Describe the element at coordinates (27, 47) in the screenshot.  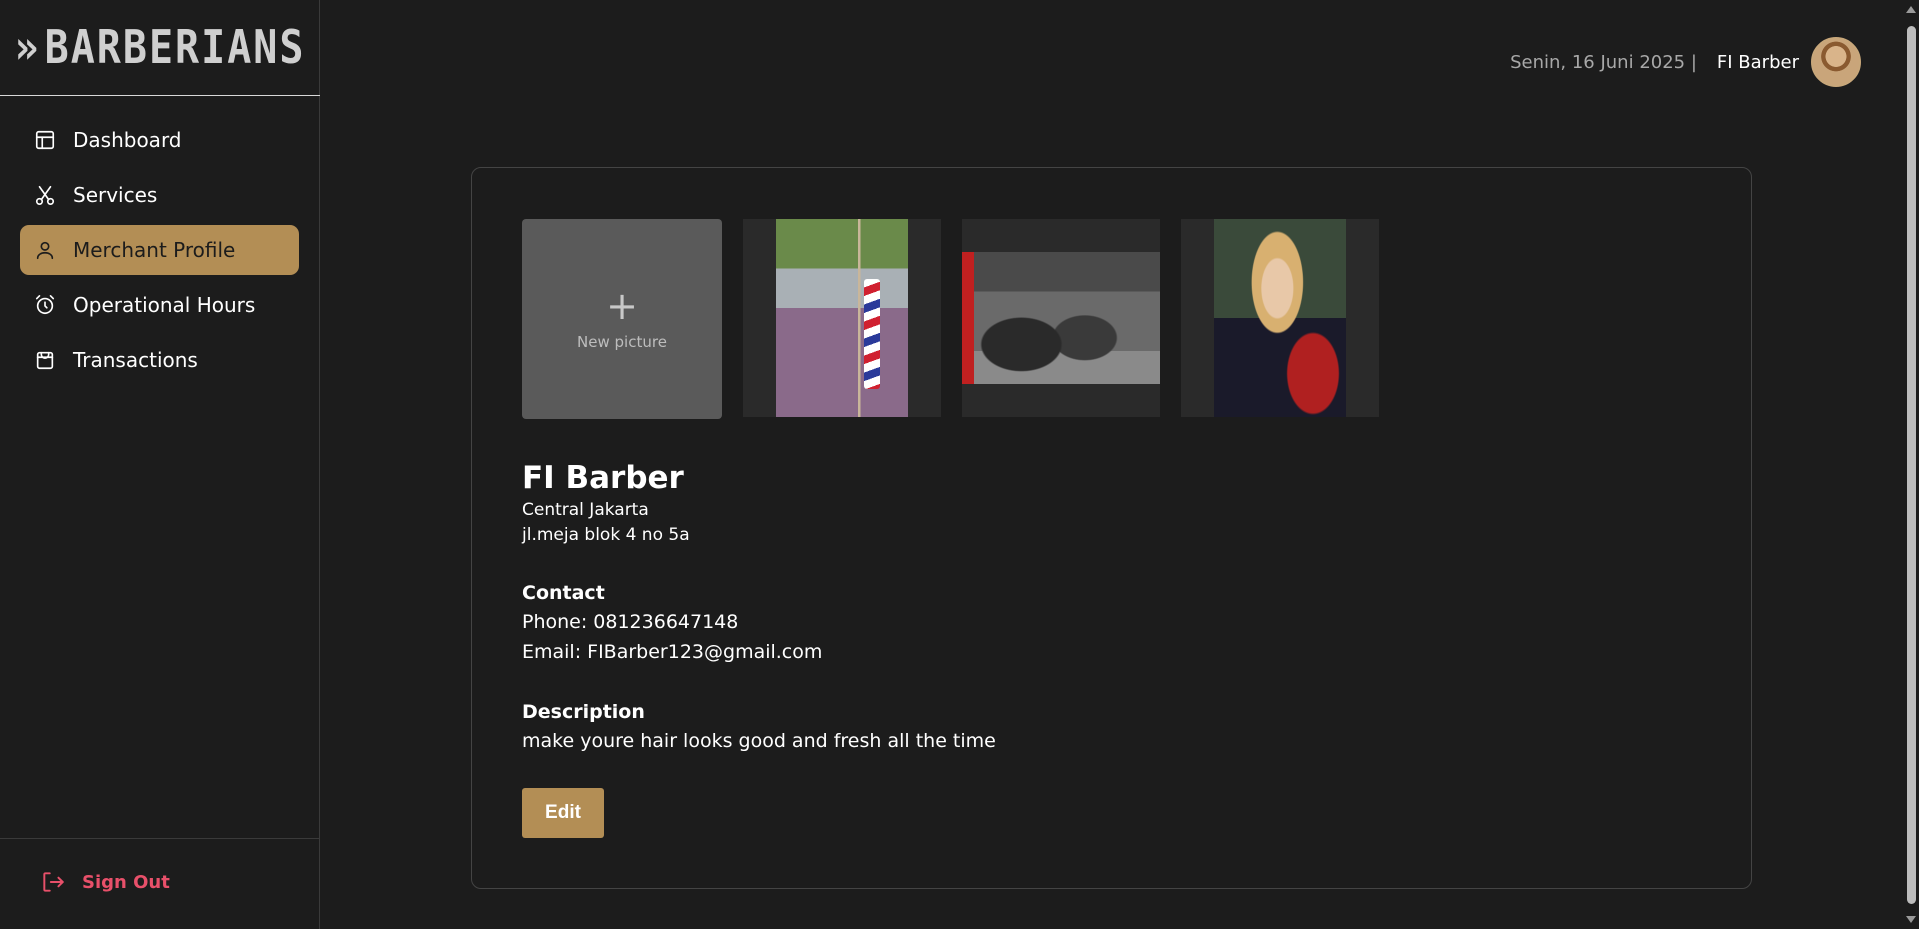
I see `logo-mark-icon: »` at that location.